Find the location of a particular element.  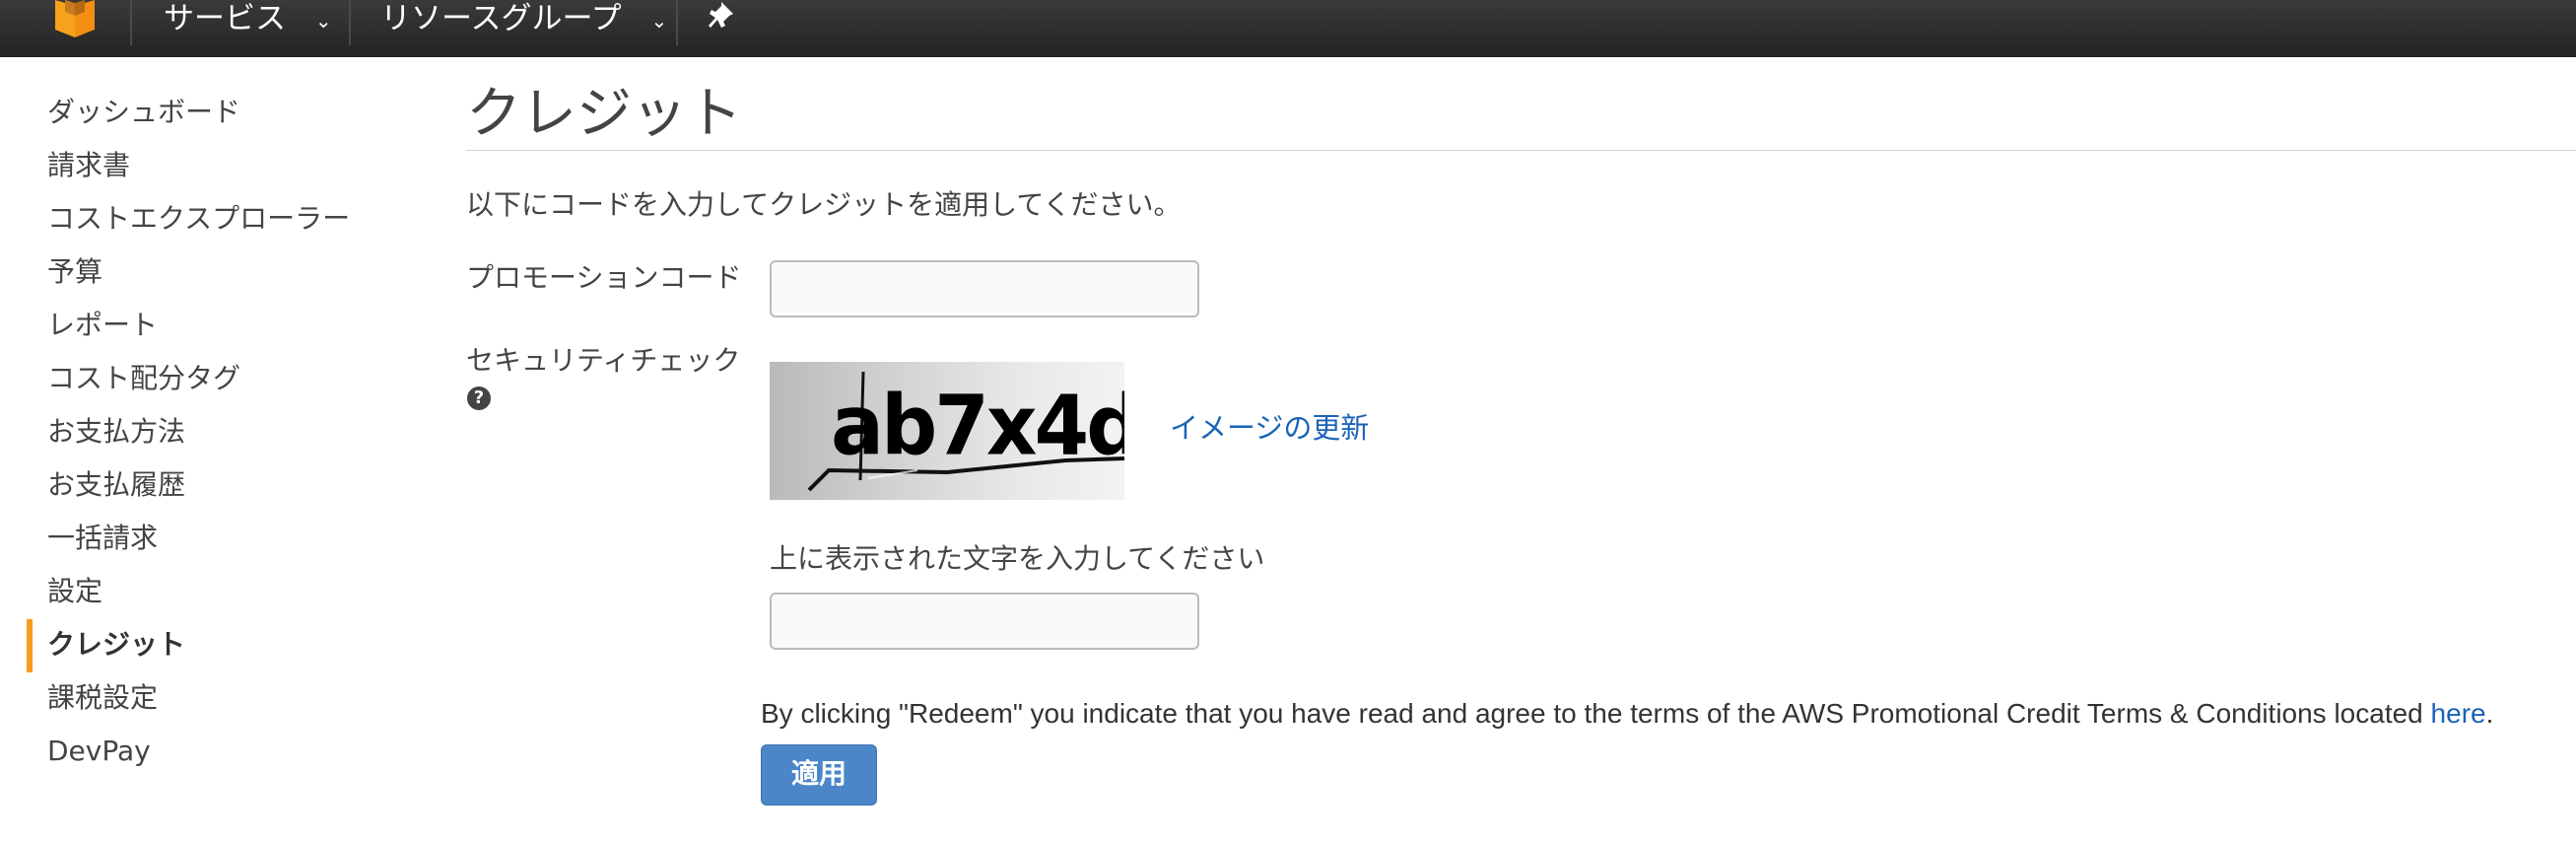

captcha-input is located at coordinates (984, 621).